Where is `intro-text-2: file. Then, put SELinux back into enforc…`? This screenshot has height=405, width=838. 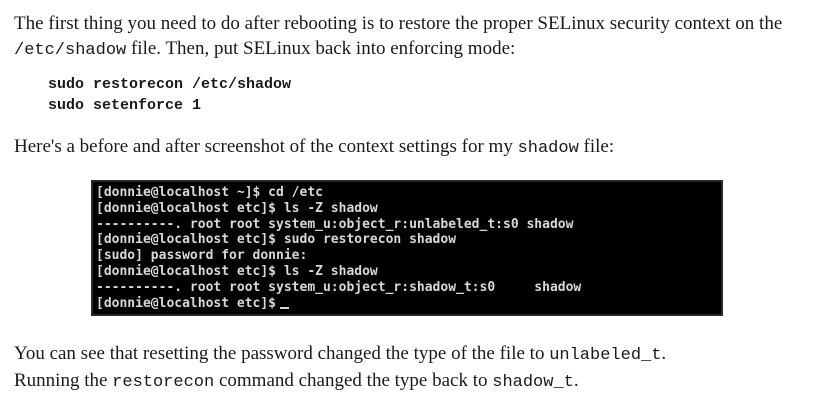
intro-text-2: file. Then, put SELinux back into enforc… is located at coordinates (321, 48).